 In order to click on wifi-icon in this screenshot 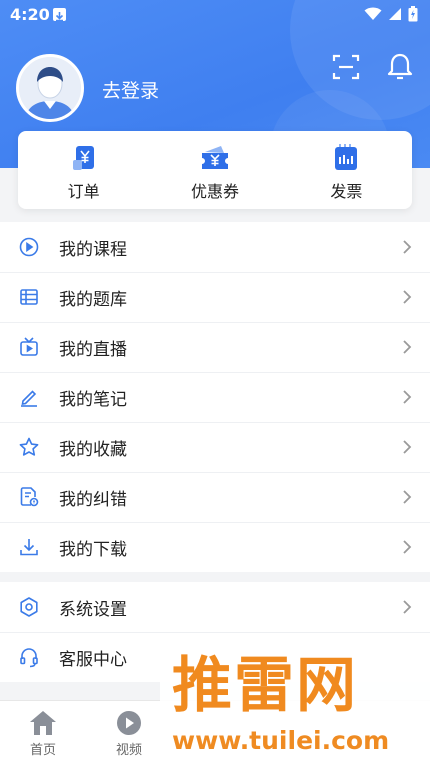, I will do `click(373, 13)`.